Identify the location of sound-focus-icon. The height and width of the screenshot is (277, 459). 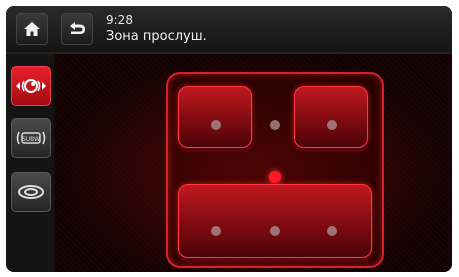
(31, 86).